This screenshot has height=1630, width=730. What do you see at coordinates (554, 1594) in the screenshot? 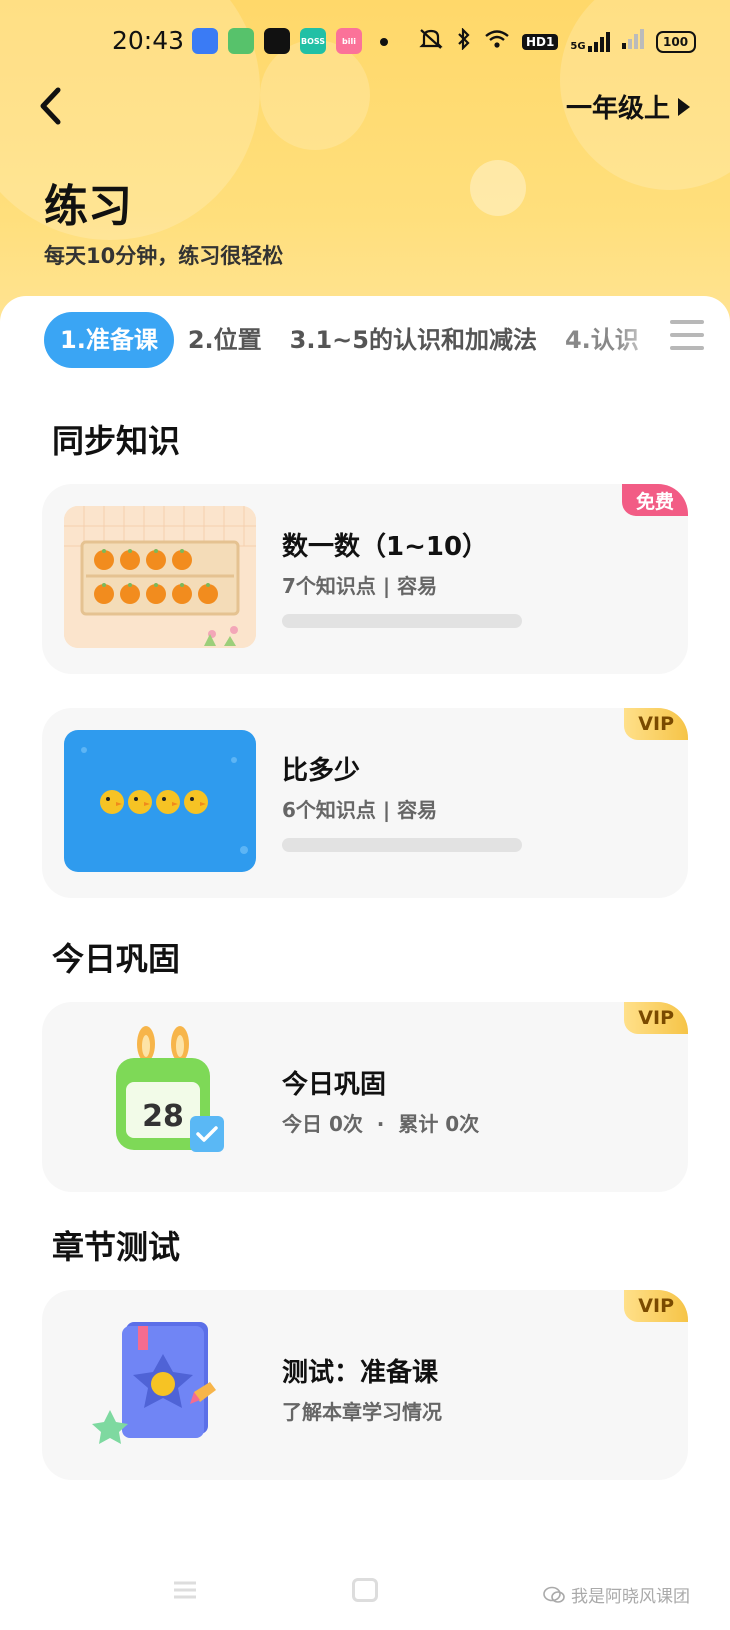
I see `wechat-watermark-icon` at bounding box center [554, 1594].